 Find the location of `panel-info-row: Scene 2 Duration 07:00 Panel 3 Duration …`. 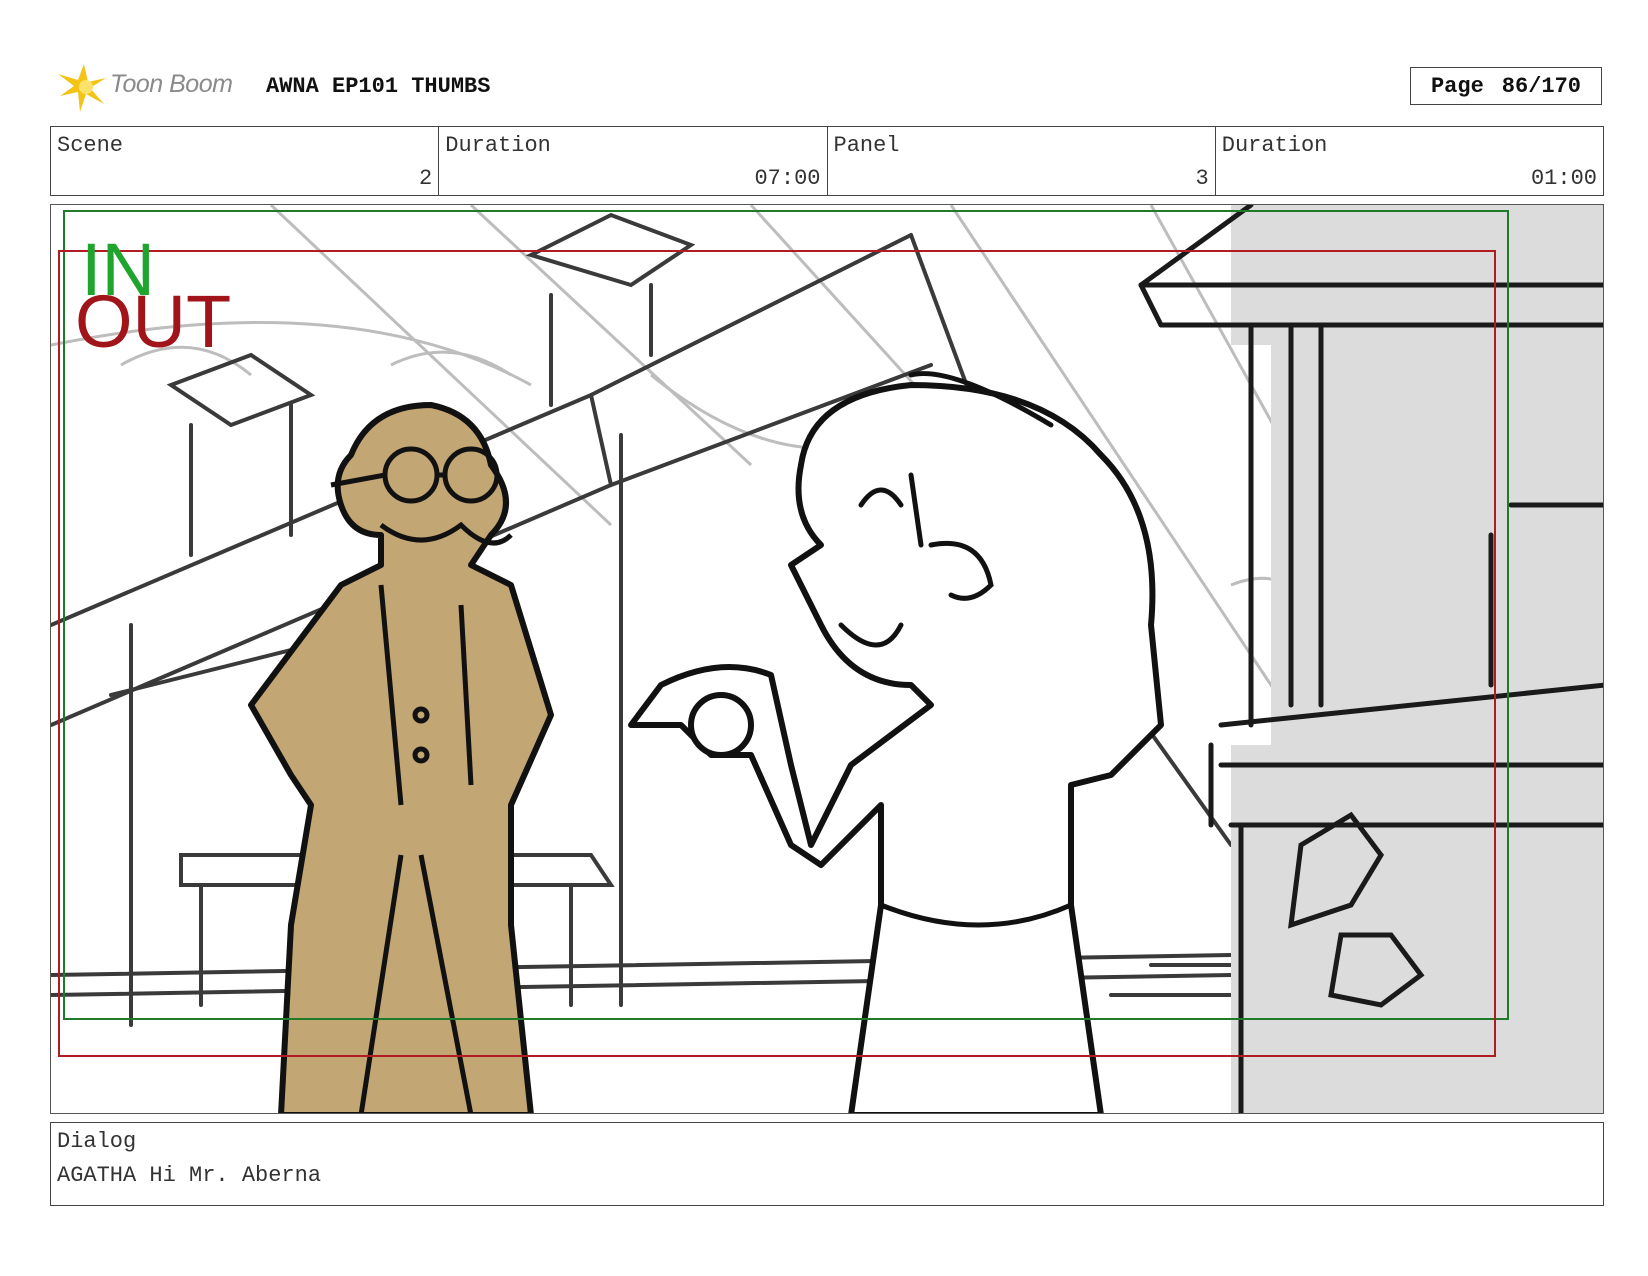

panel-info-row: Scene 2 Duration 07:00 Panel 3 Duration … is located at coordinates (827, 161).